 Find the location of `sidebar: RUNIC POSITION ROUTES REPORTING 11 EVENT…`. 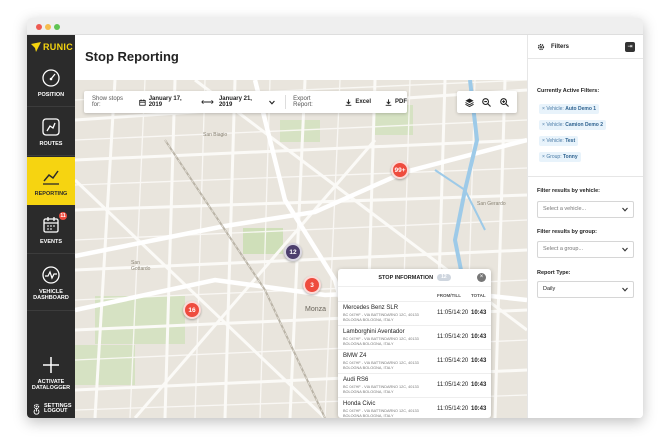

sidebar: RUNIC POSITION ROUTES REPORTING 11 EVENT… is located at coordinates (51, 226).